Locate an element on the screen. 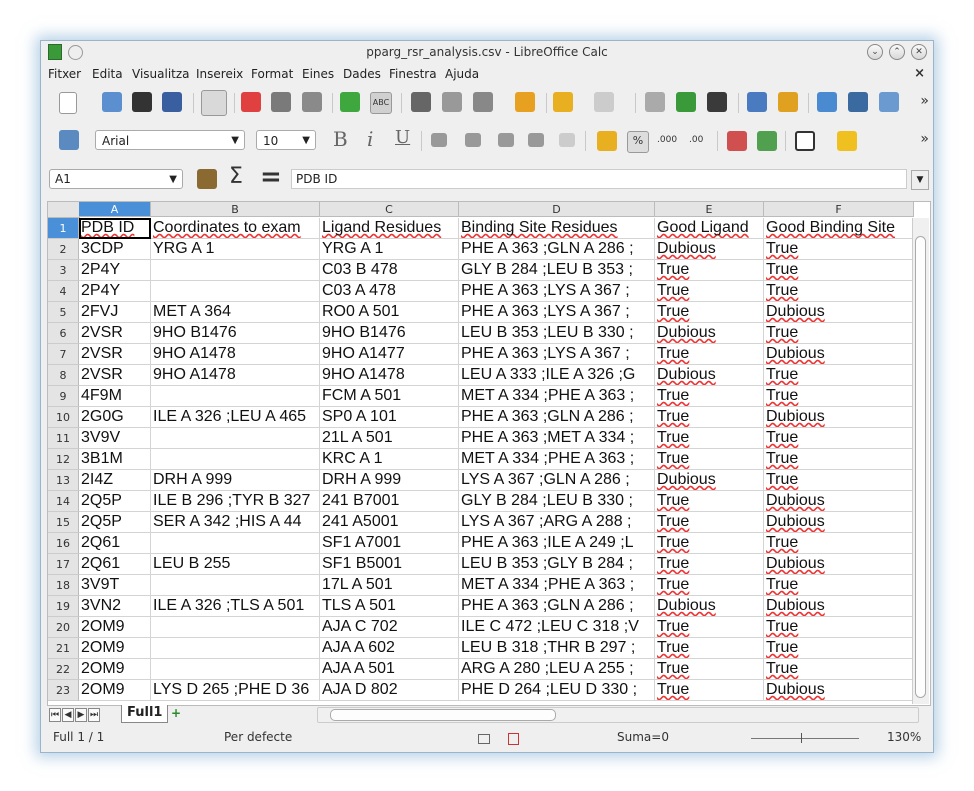 Image resolution: width=974 pixels, height=791 pixels. cell-pdb-id: 2I4Z is located at coordinates (115, 480).